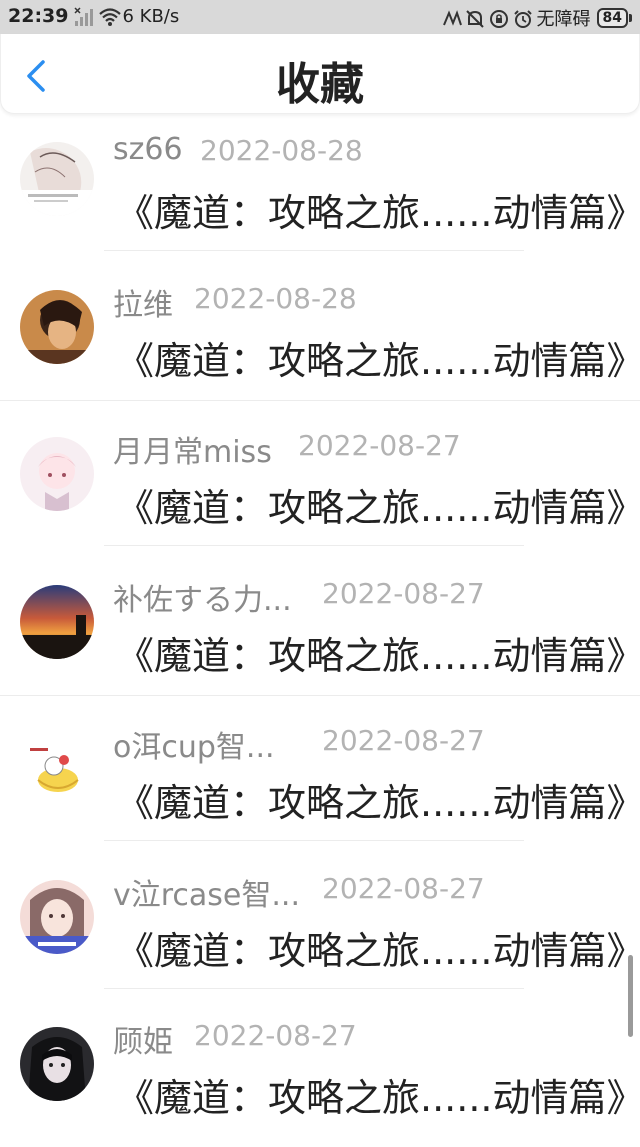 The height and width of the screenshot is (1147, 640). I want to click on list-item: sz66 2022-08-28 《魔道：攻略之旅......动情篇》, so click(320, 188).